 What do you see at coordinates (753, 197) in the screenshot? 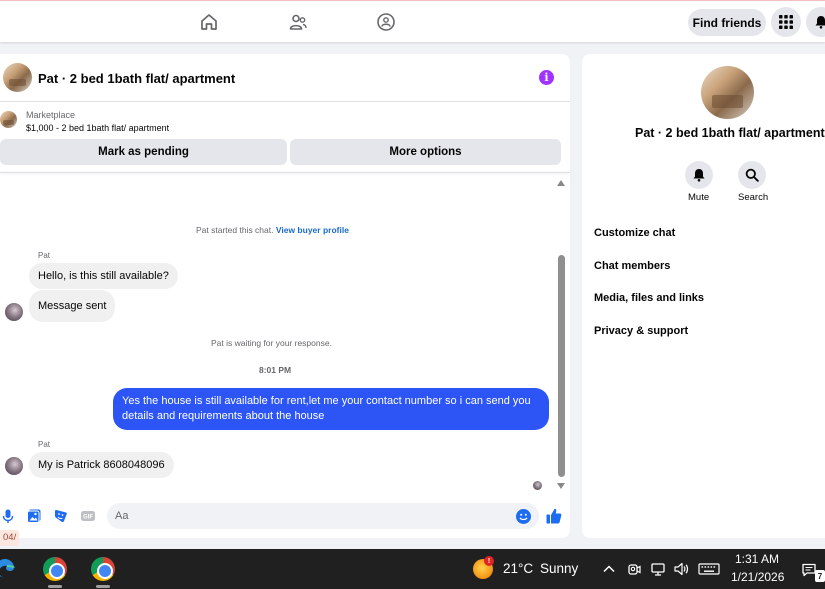
I see `search-label: Search` at bounding box center [753, 197].